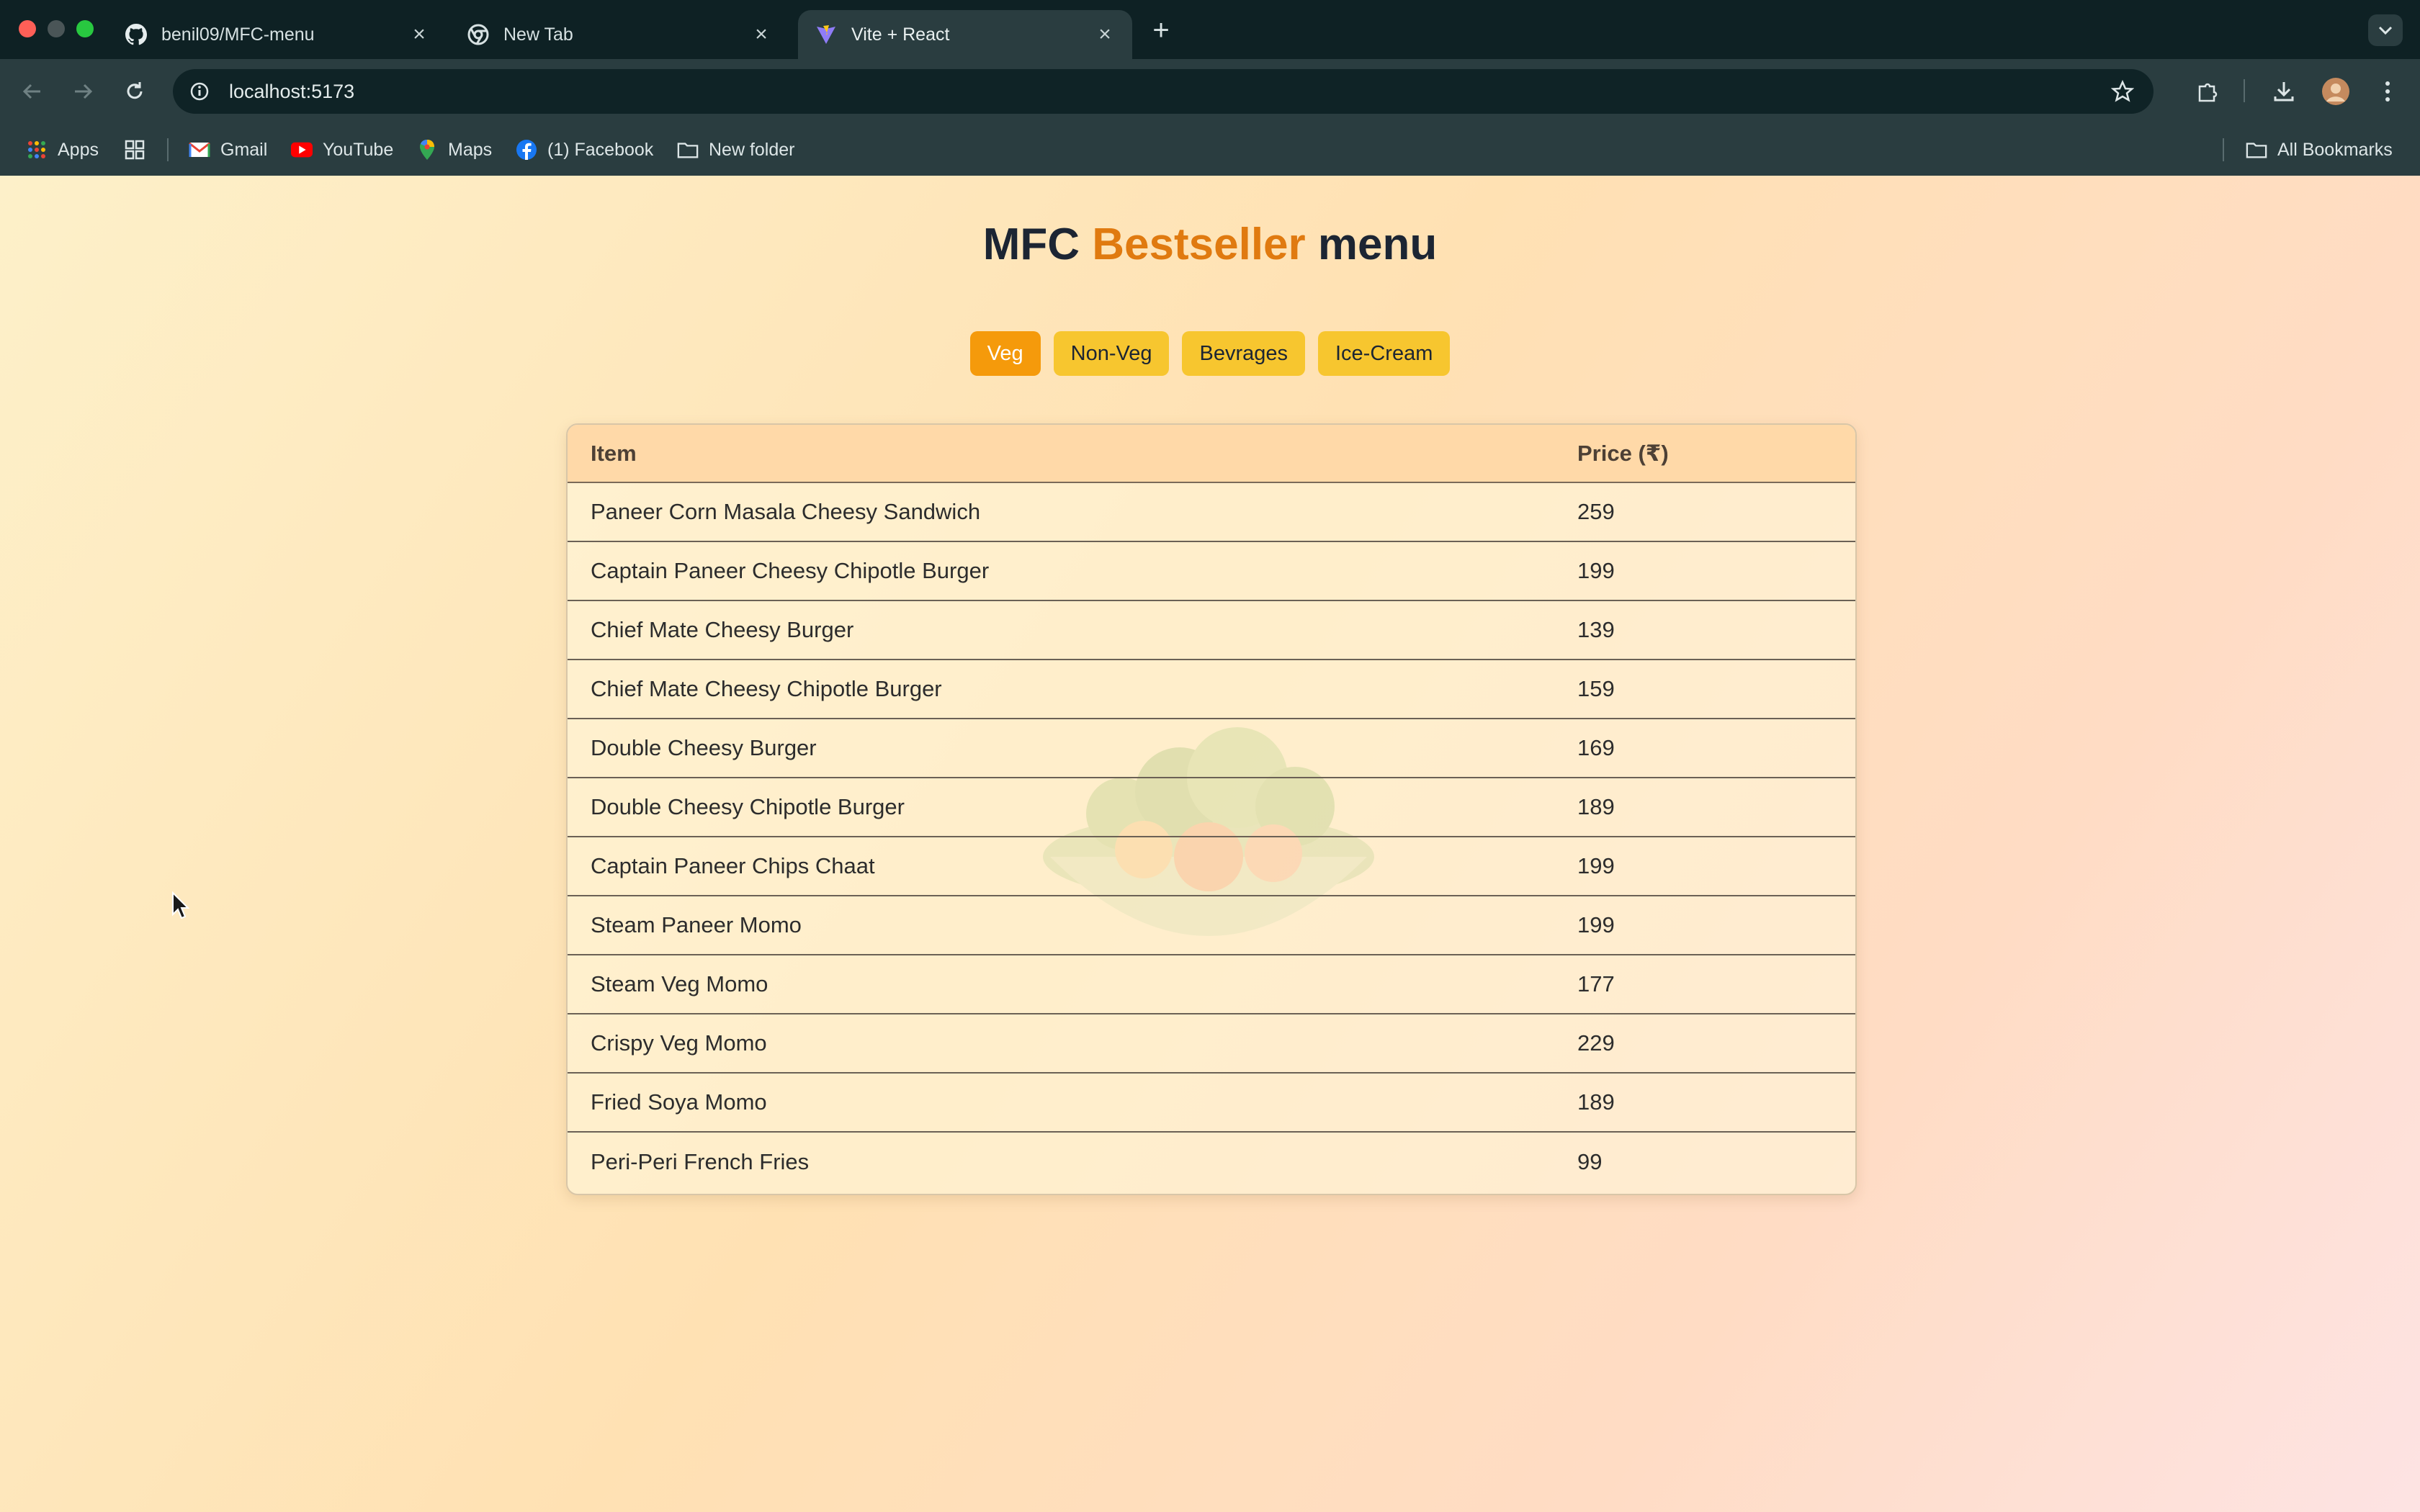 The image size is (2420, 1512). I want to click on reload-button, so click(134, 91).